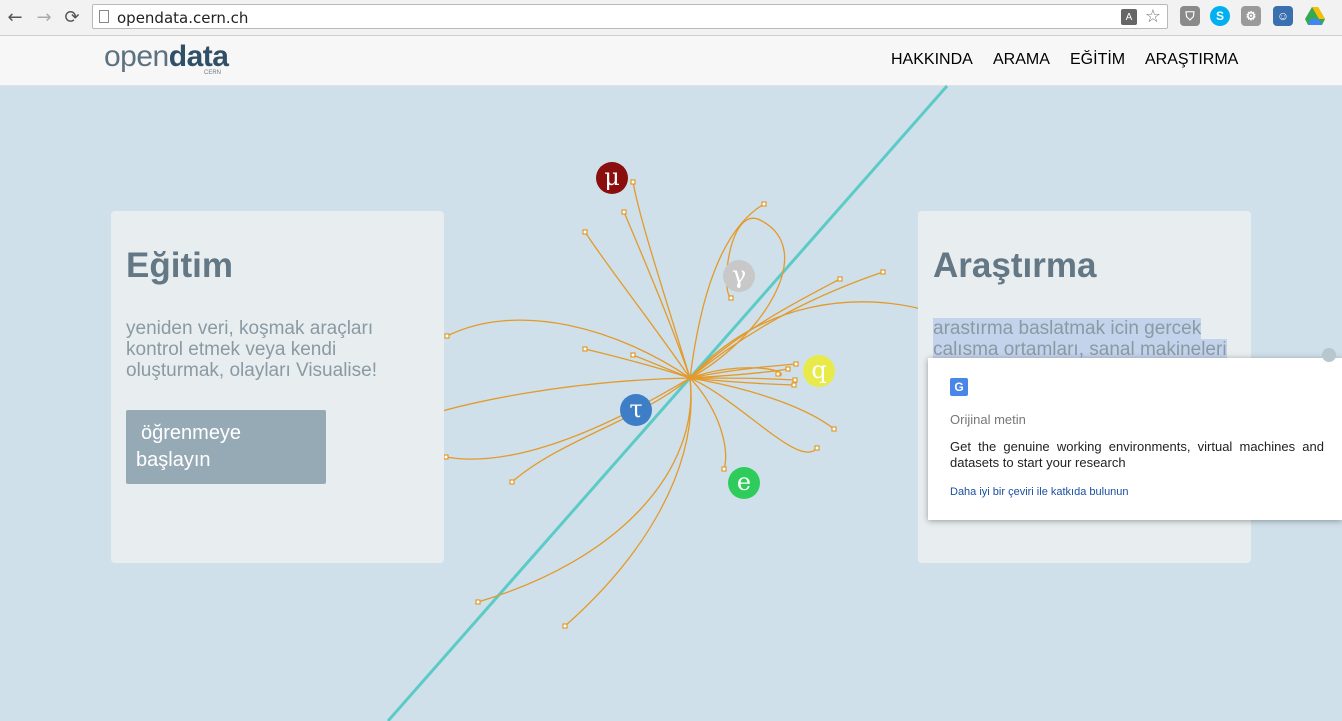 The height and width of the screenshot is (721, 1342). Describe the element at coordinates (1329, 355) in the screenshot. I see `scroll-handle` at that location.